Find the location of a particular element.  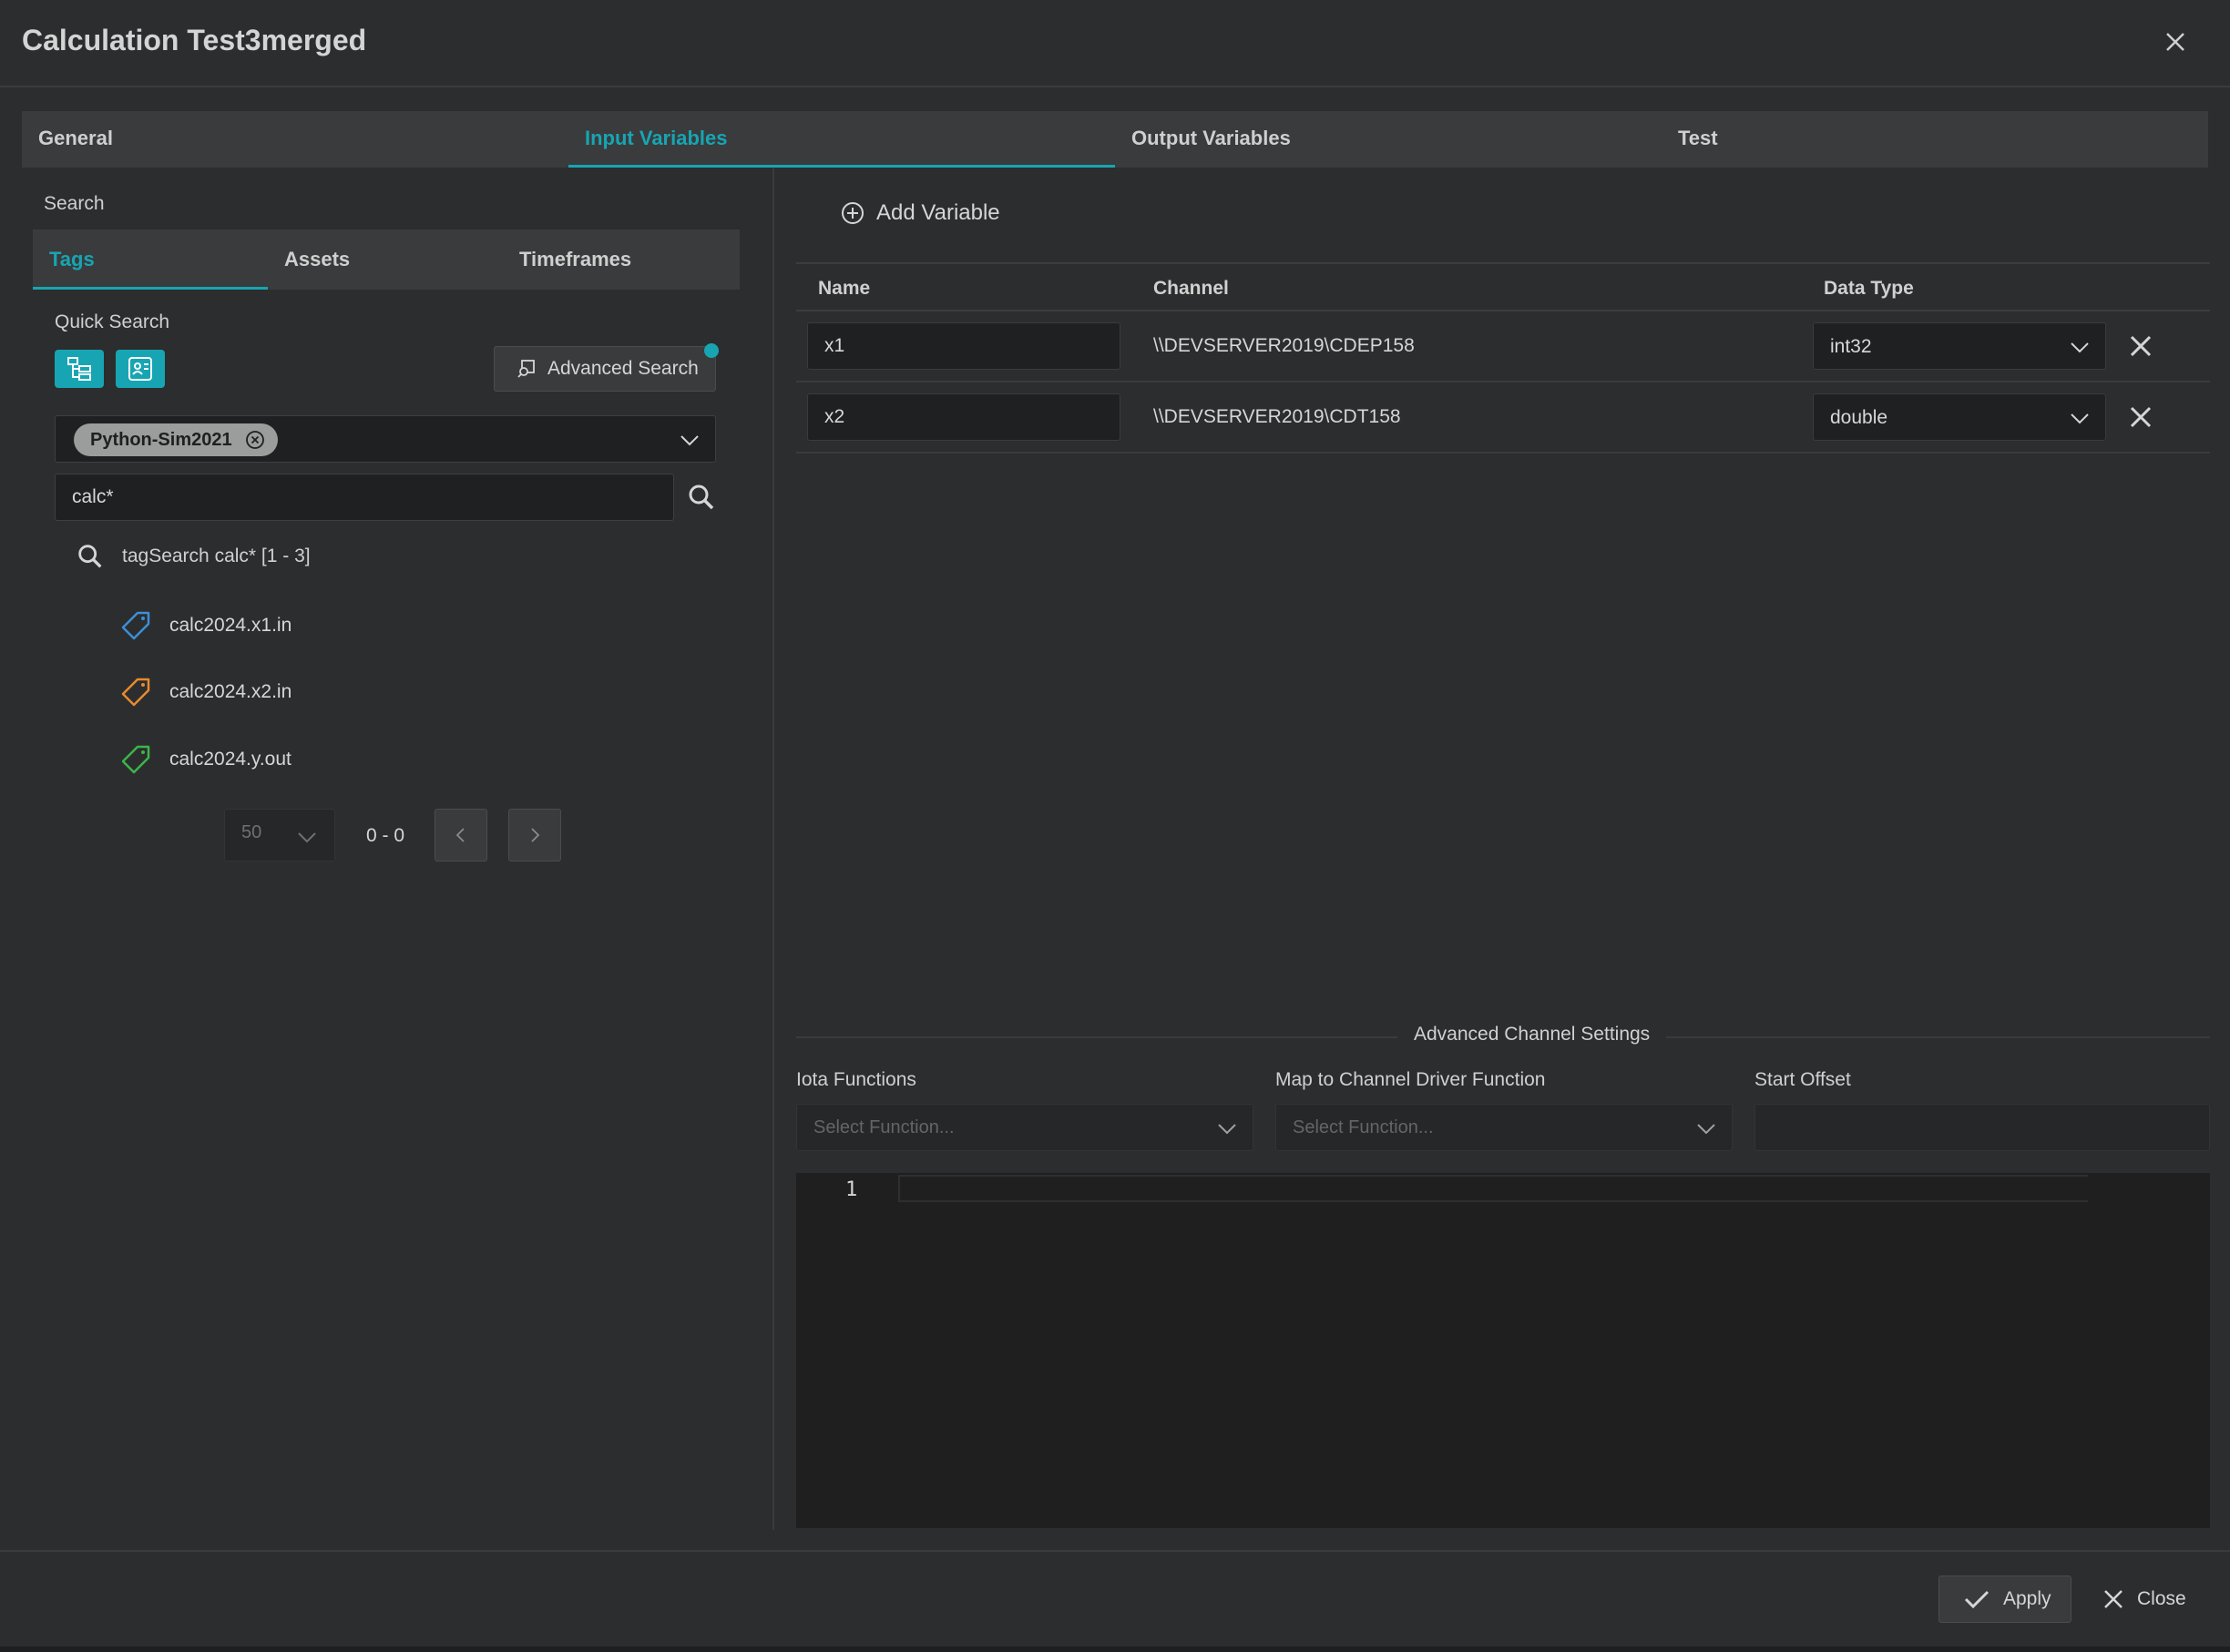

tag-item: calc2024.x2.in is located at coordinates (206, 692).